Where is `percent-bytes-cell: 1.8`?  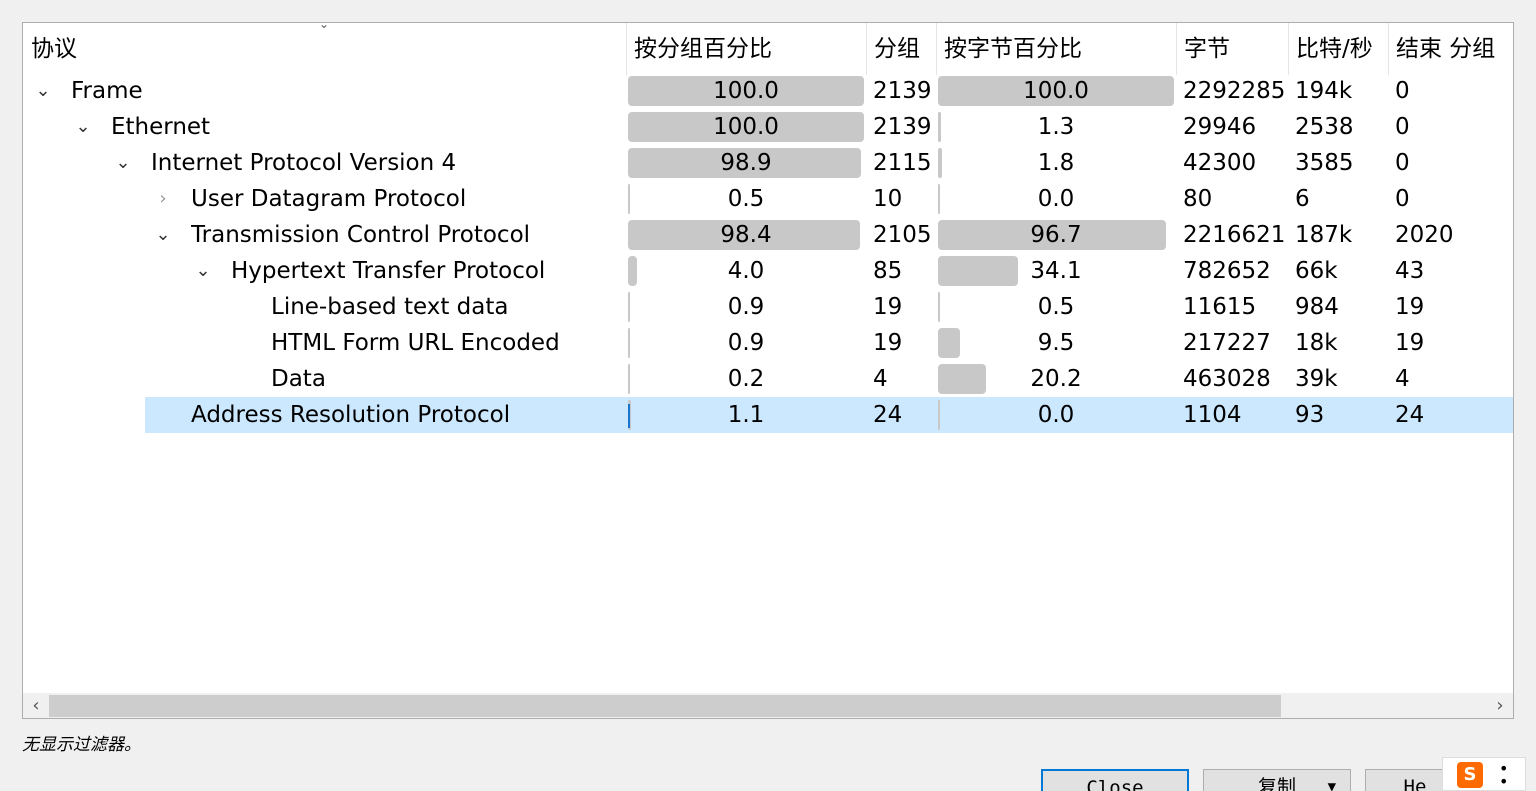 percent-bytes-cell: 1.8 is located at coordinates (1056, 163).